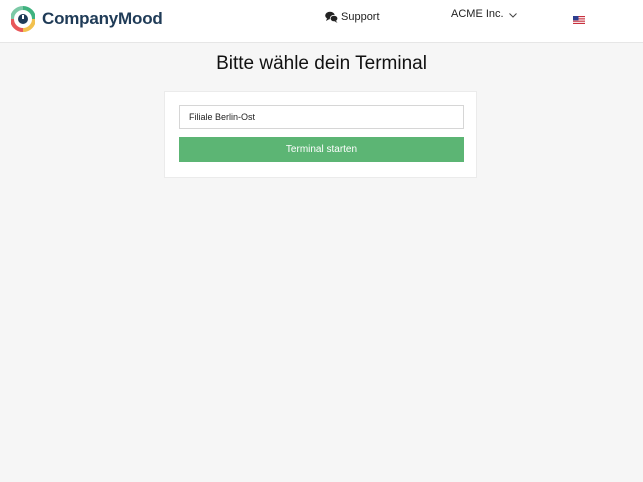  I want to click on support-link: Support, so click(352, 17).